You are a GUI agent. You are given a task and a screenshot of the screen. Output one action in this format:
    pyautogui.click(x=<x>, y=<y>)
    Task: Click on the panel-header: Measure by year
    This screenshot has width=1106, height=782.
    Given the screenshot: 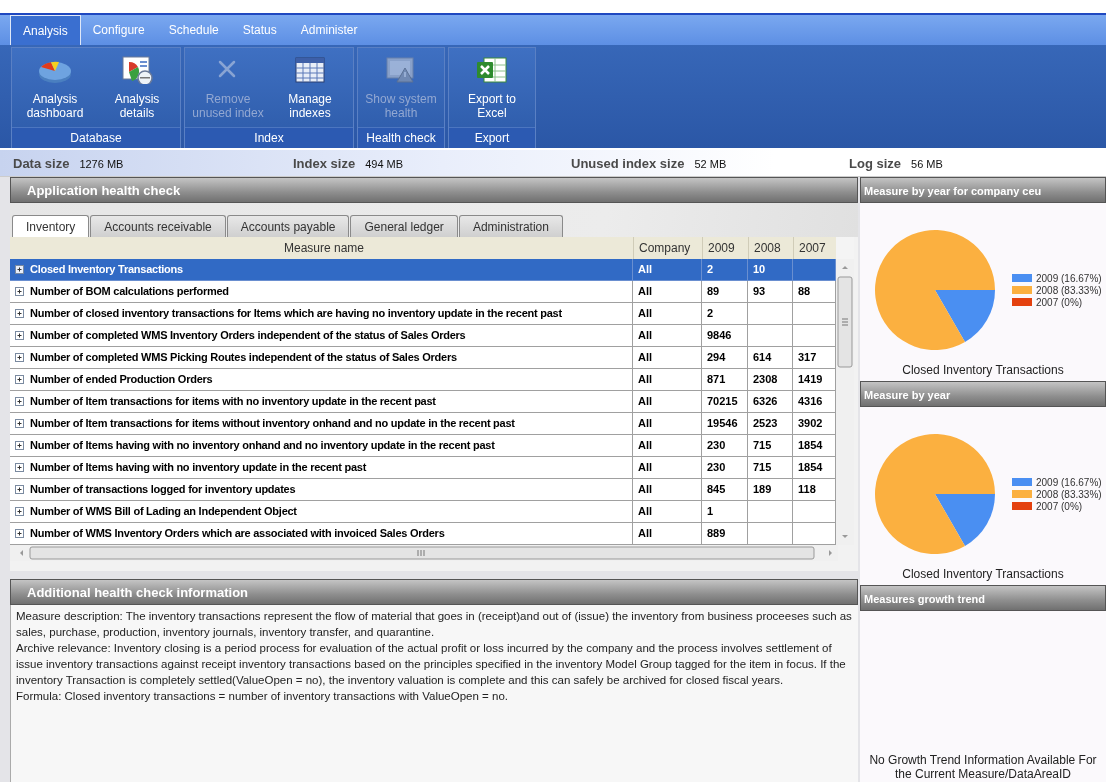 What is the action you would take?
    pyautogui.click(x=983, y=394)
    